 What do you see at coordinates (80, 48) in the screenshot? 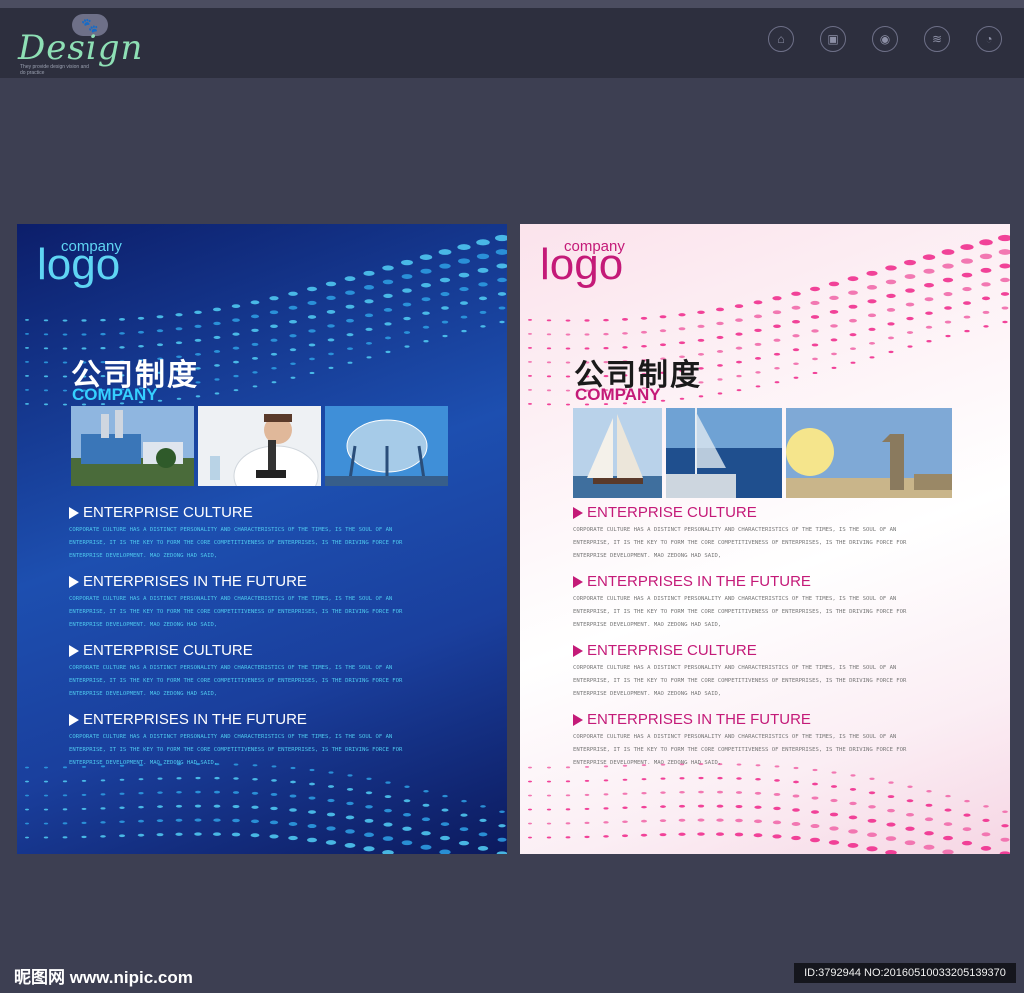
I see `brand-logo: Design` at bounding box center [80, 48].